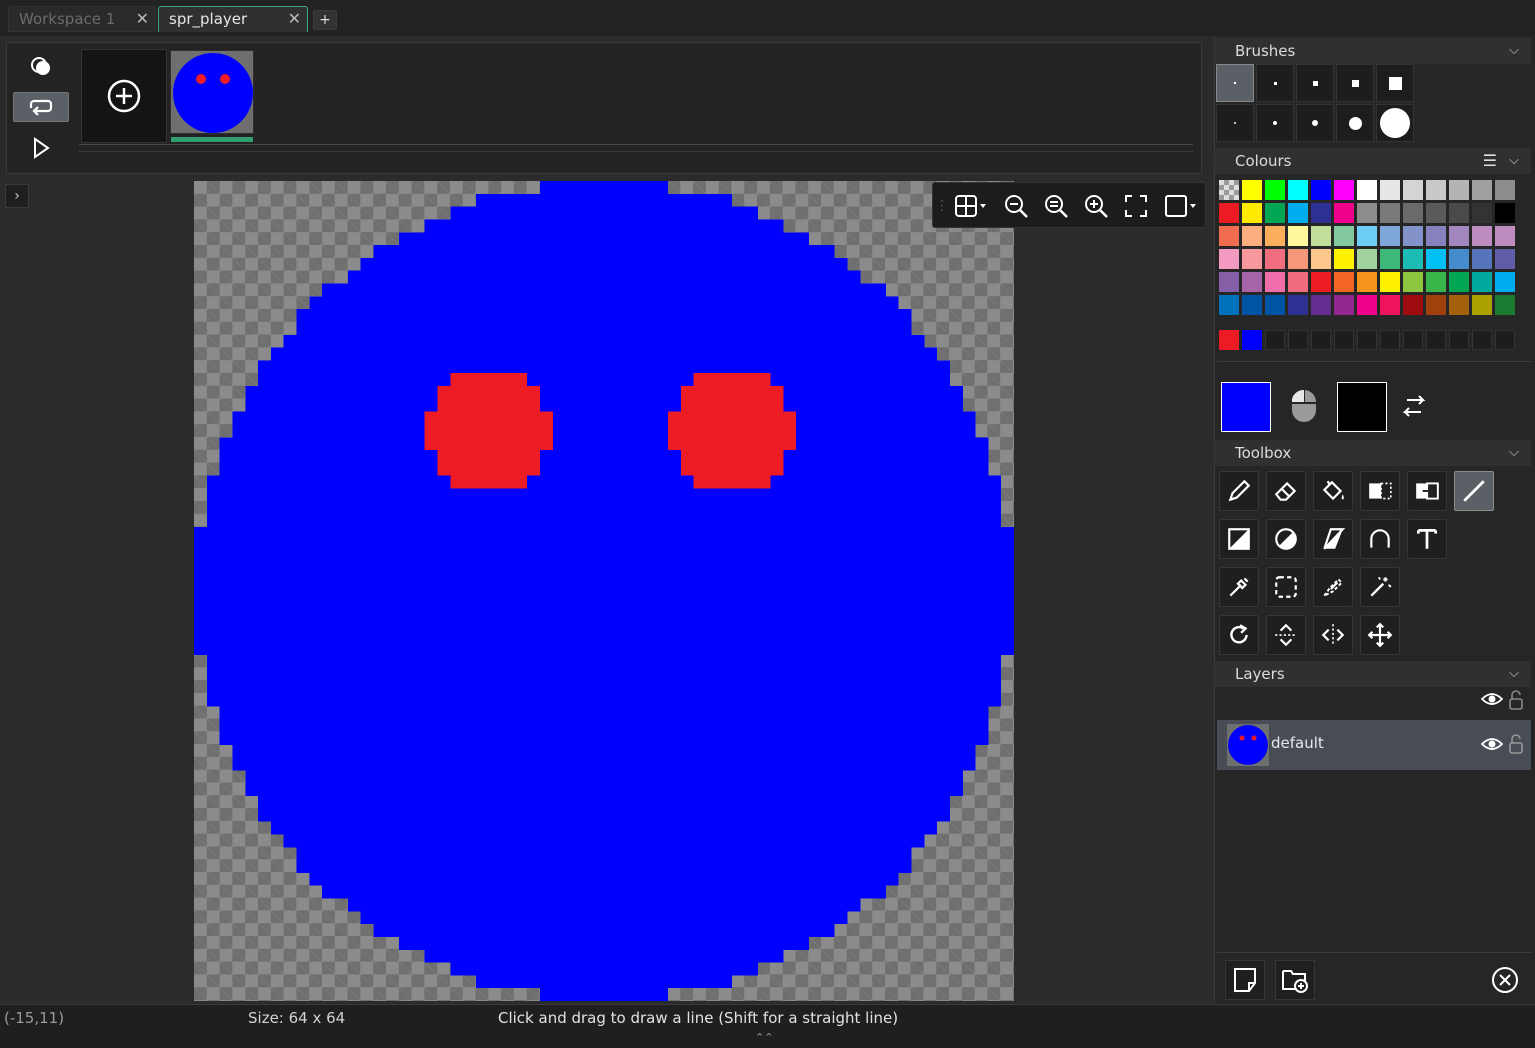 The height and width of the screenshot is (1048, 1535). What do you see at coordinates (1286, 539) in the screenshot?
I see `ellipse-tool-button` at bounding box center [1286, 539].